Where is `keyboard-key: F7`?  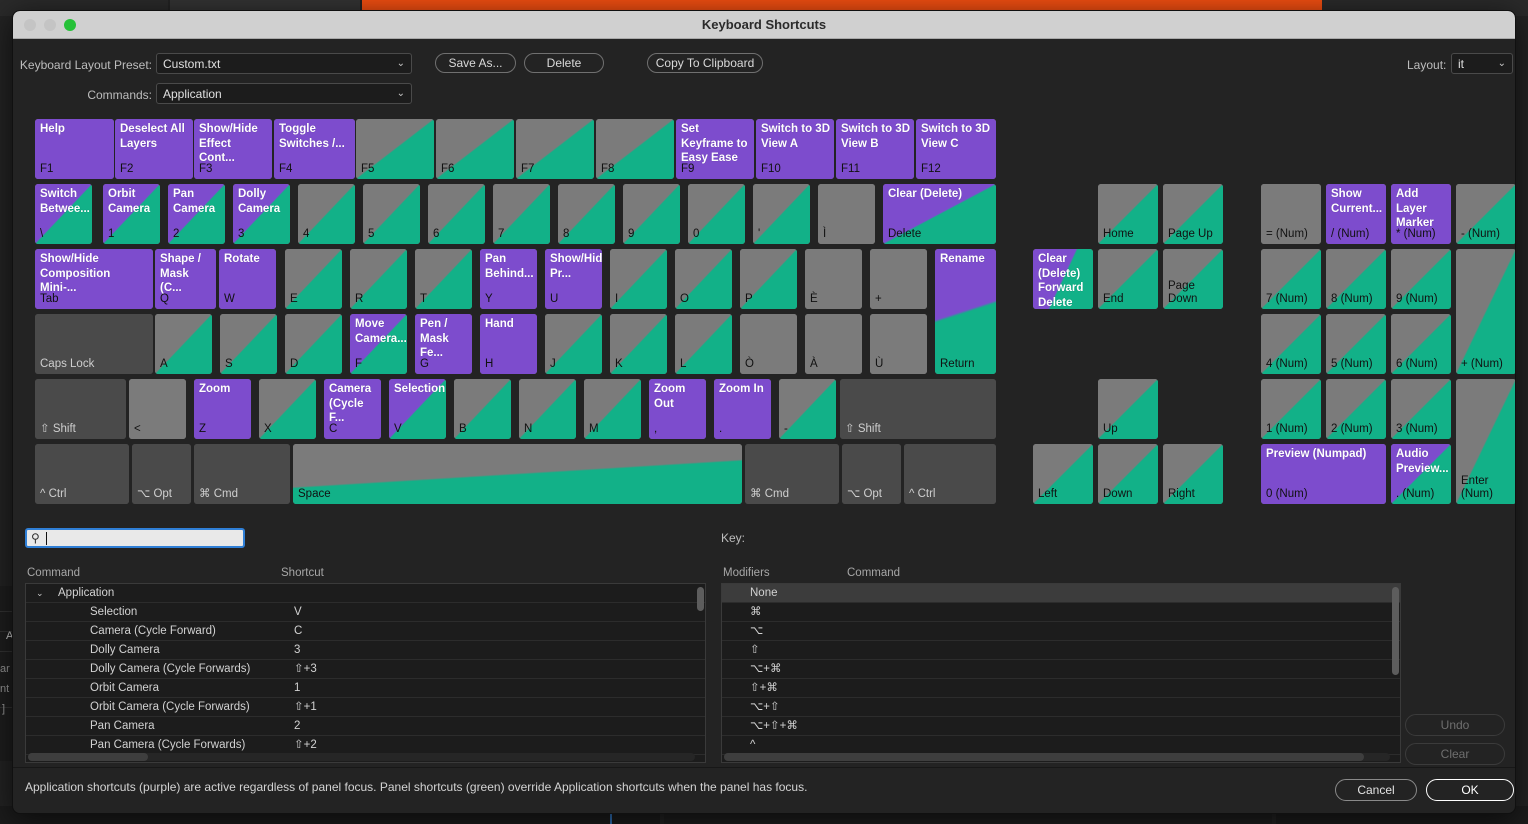
keyboard-key: F7 is located at coordinates (555, 149).